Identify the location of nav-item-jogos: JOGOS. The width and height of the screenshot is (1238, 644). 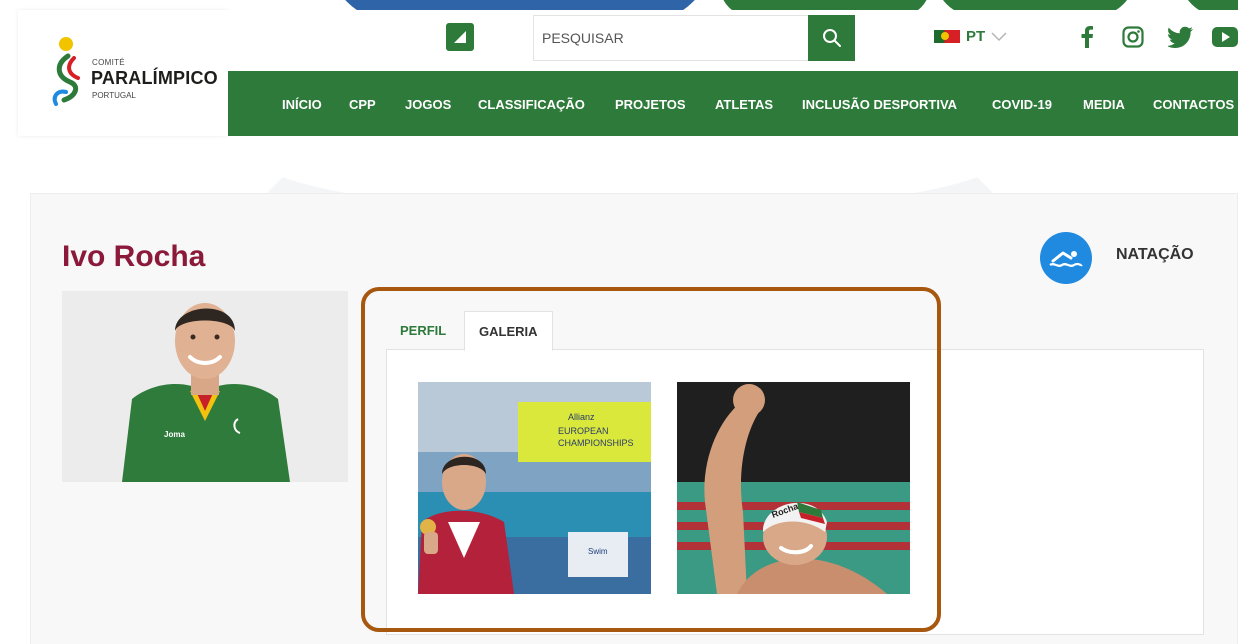
(428, 104).